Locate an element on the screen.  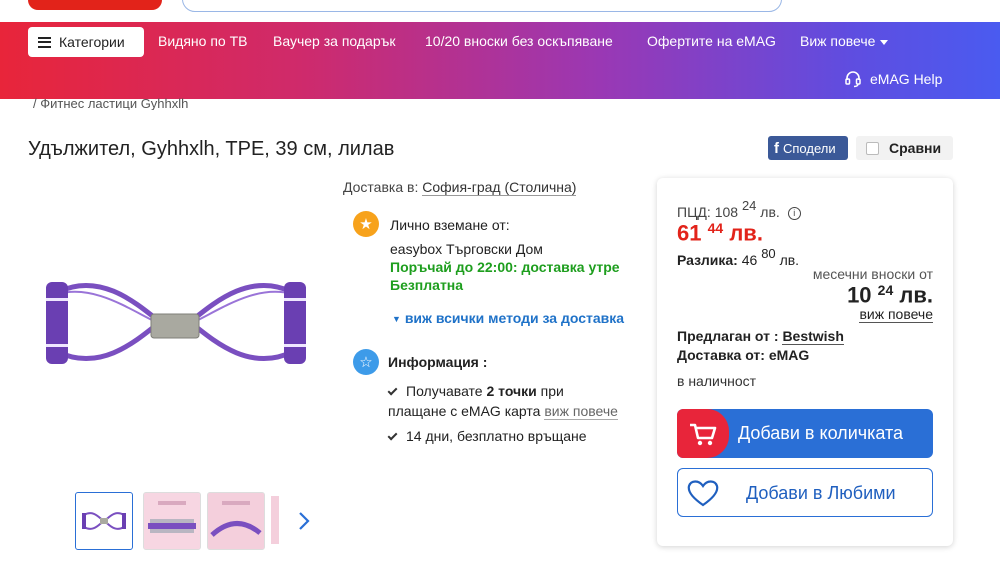
add-to-favorites-button: Добави в Любими is located at coordinates (805, 492).